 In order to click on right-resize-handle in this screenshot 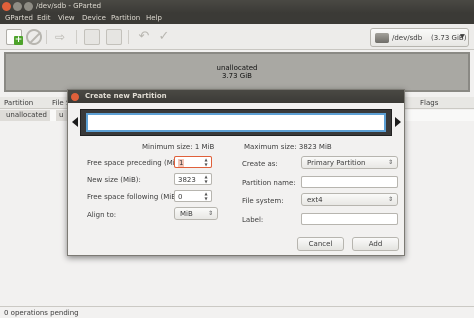, I will do `click(398, 122)`.